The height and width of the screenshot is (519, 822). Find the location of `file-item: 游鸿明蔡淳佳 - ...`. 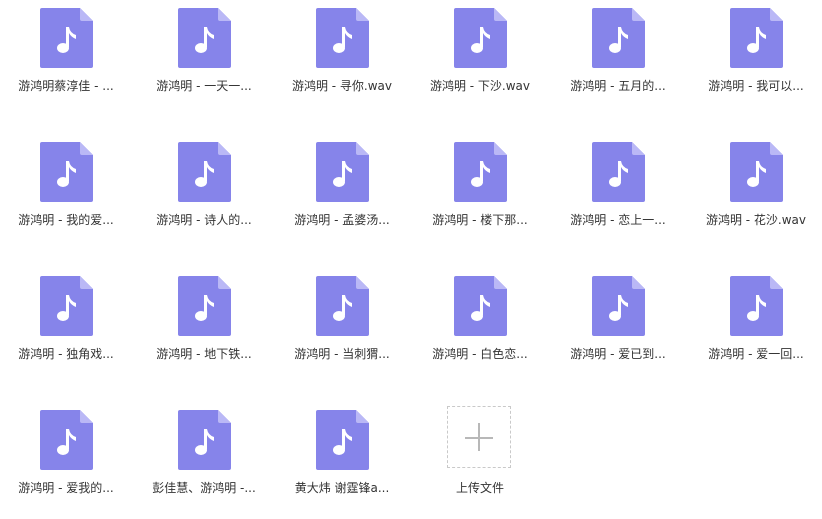

file-item: 游鸿明蔡淳佳 - ... is located at coordinates (66, 62).